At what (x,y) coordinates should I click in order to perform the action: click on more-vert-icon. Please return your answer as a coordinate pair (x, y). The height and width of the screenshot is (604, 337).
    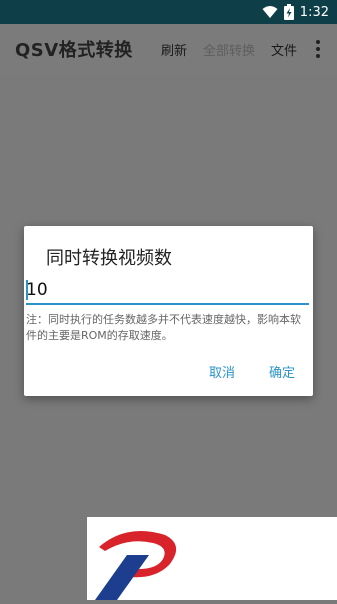
    Looking at the image, I should click on (318, 49).